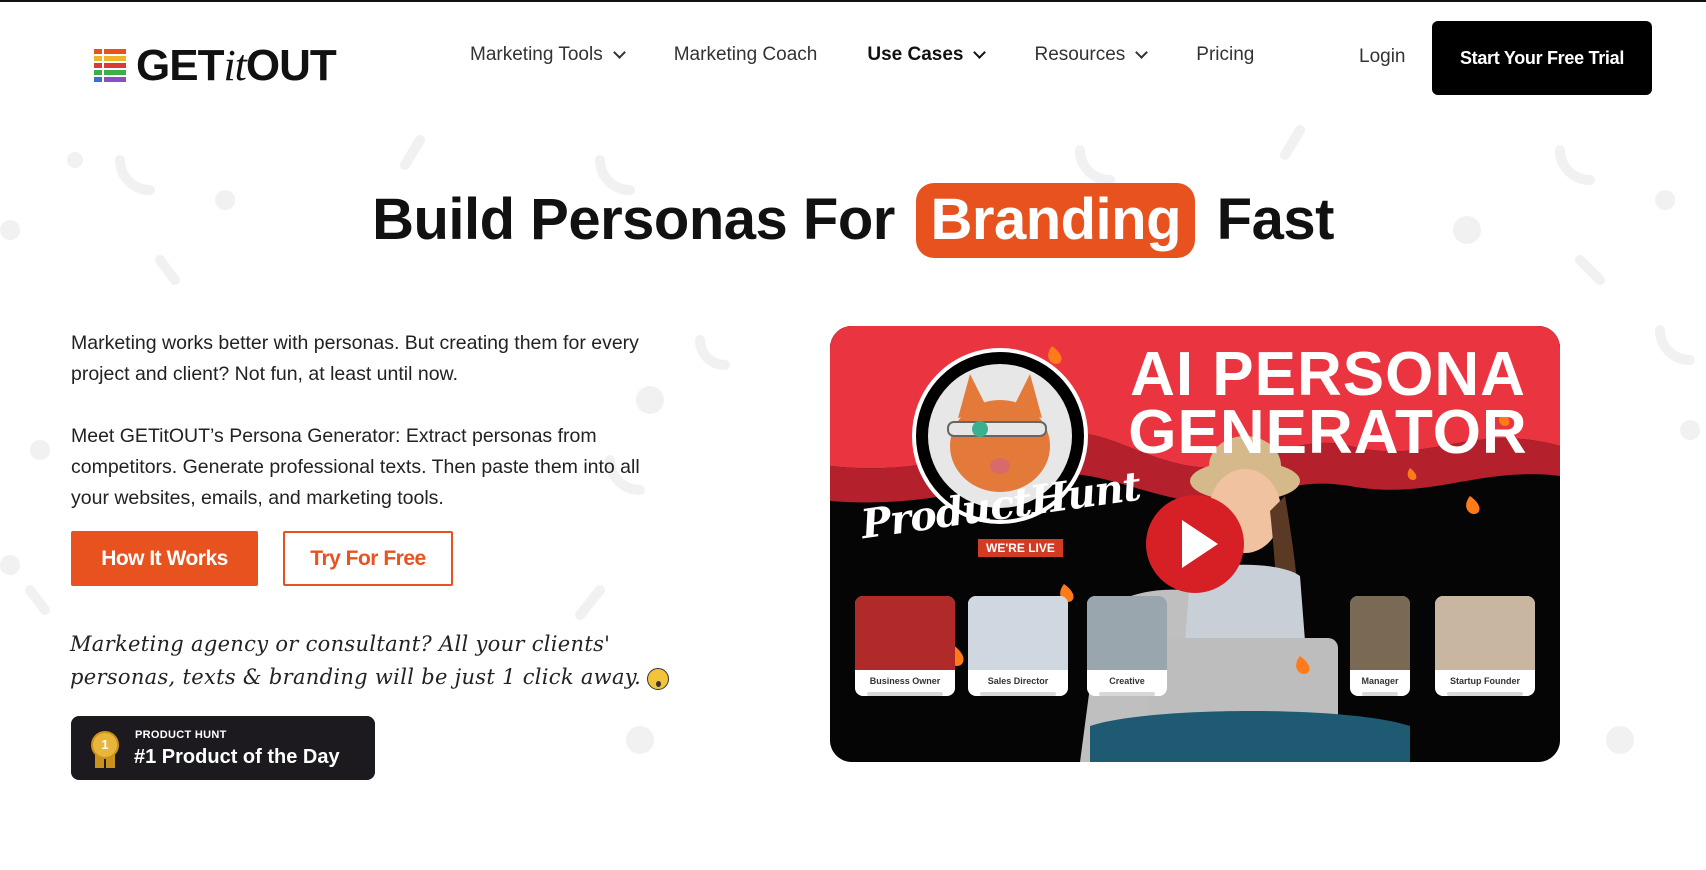 This screenshot has height=870, width=1706. I want to click on persona-card: Creative, so click(1127, 646).